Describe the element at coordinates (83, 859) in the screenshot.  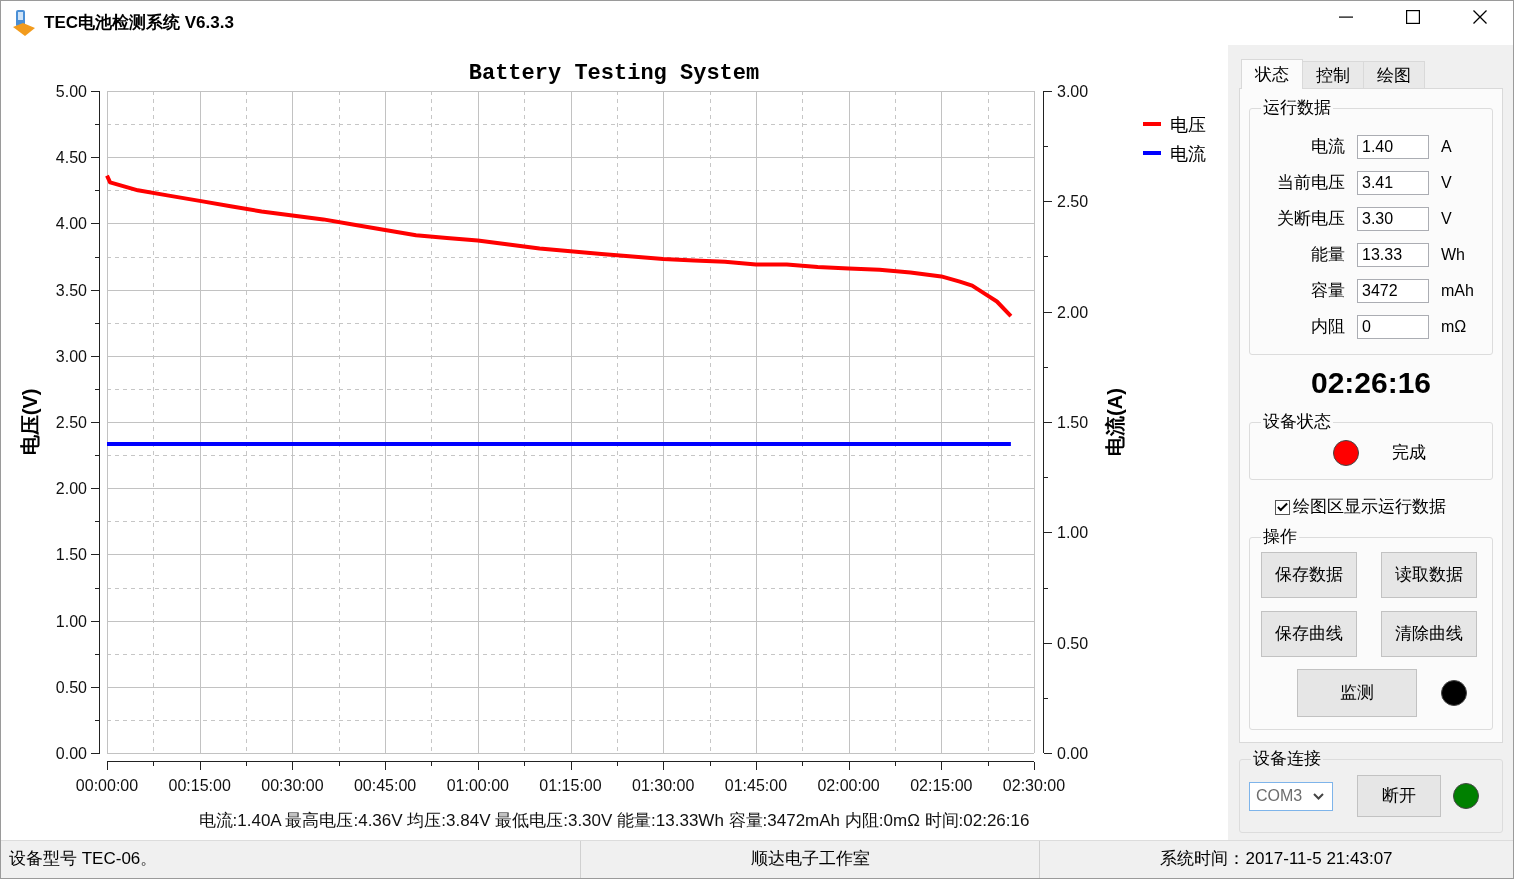
I see `status-text: 设备型号 TEC-06。` at that location.